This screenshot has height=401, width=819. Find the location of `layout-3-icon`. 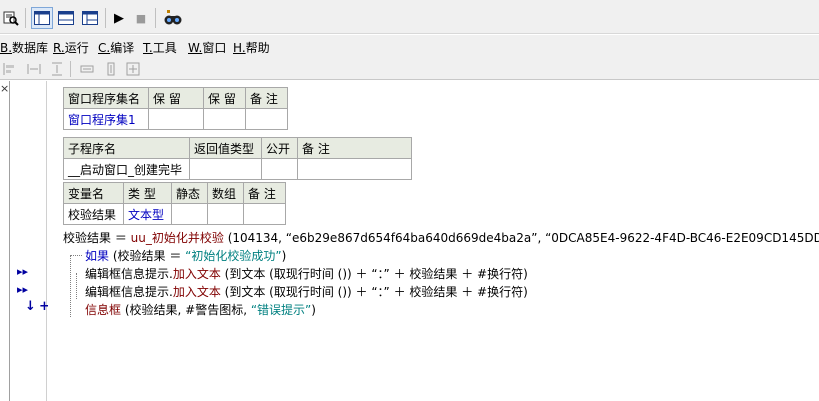

layout-3-icon is located at coordinates (90, 18).